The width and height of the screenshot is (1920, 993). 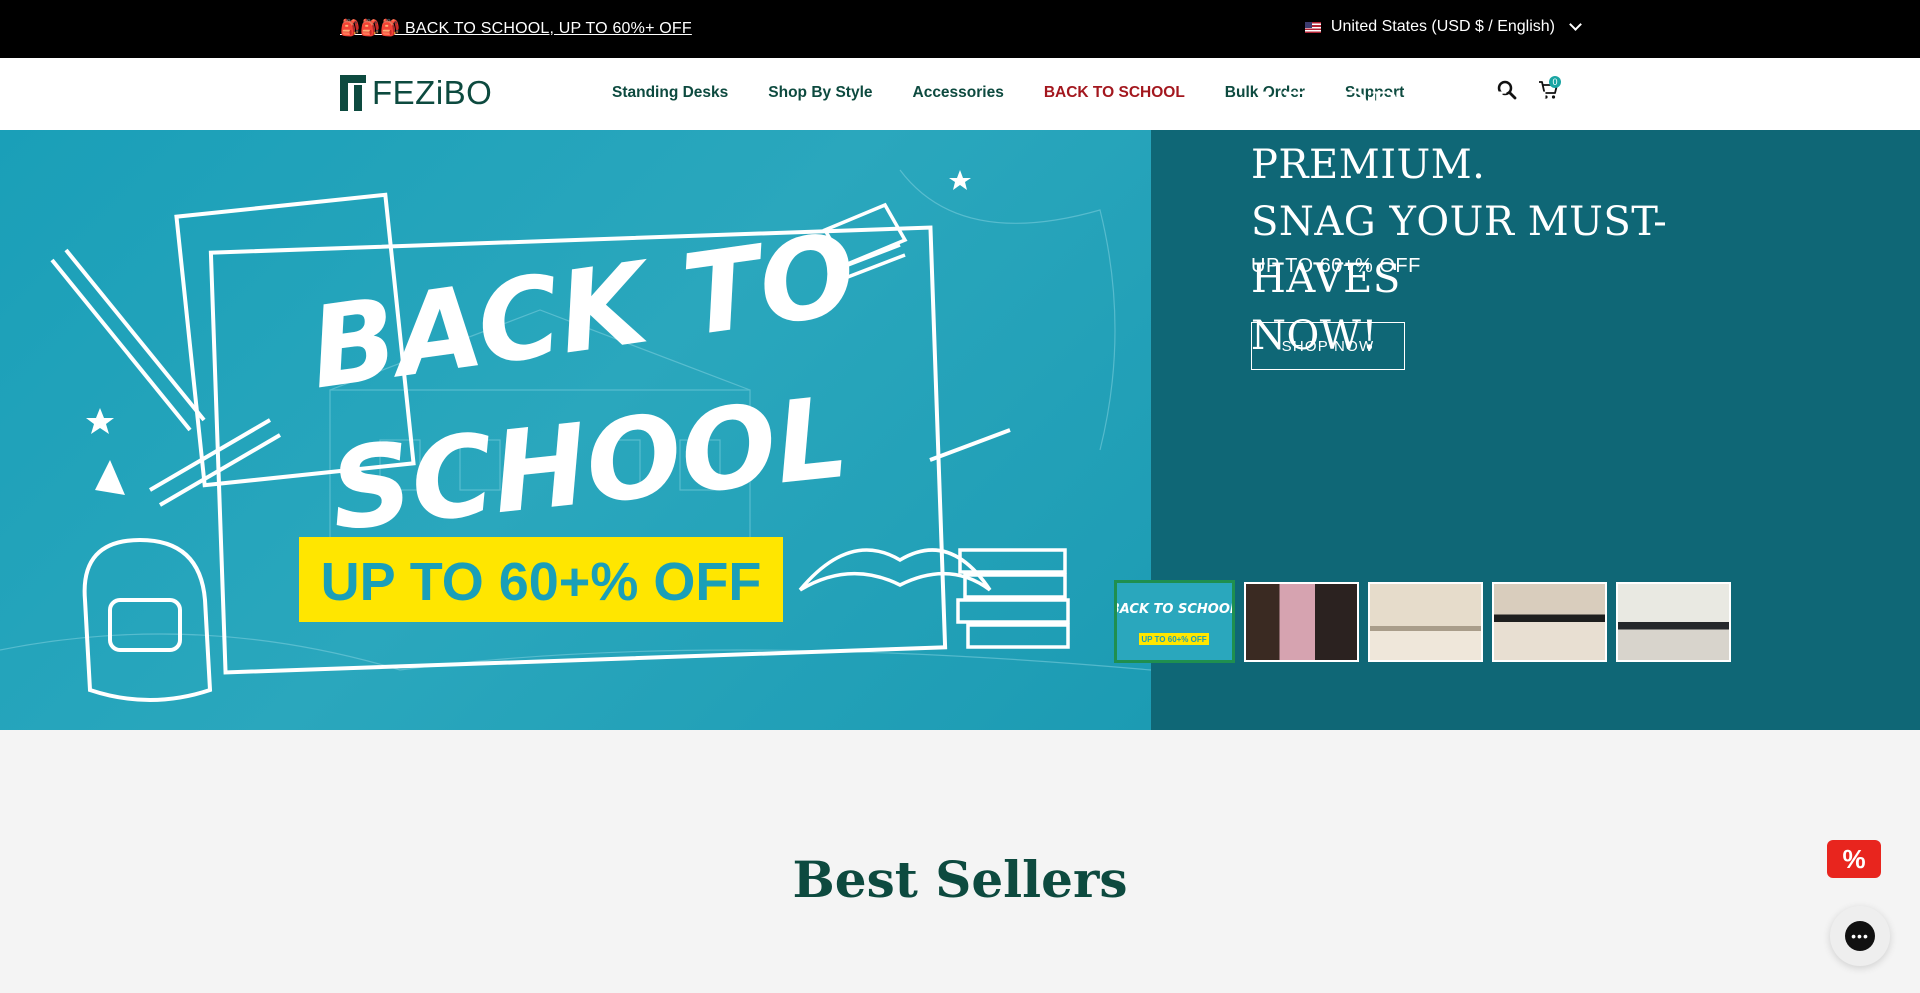 What do you see at coordinates (1328, 346) in the screenshot?
I see `shop-now-button: SHOP NOW` at bounding box center [1328, 346].